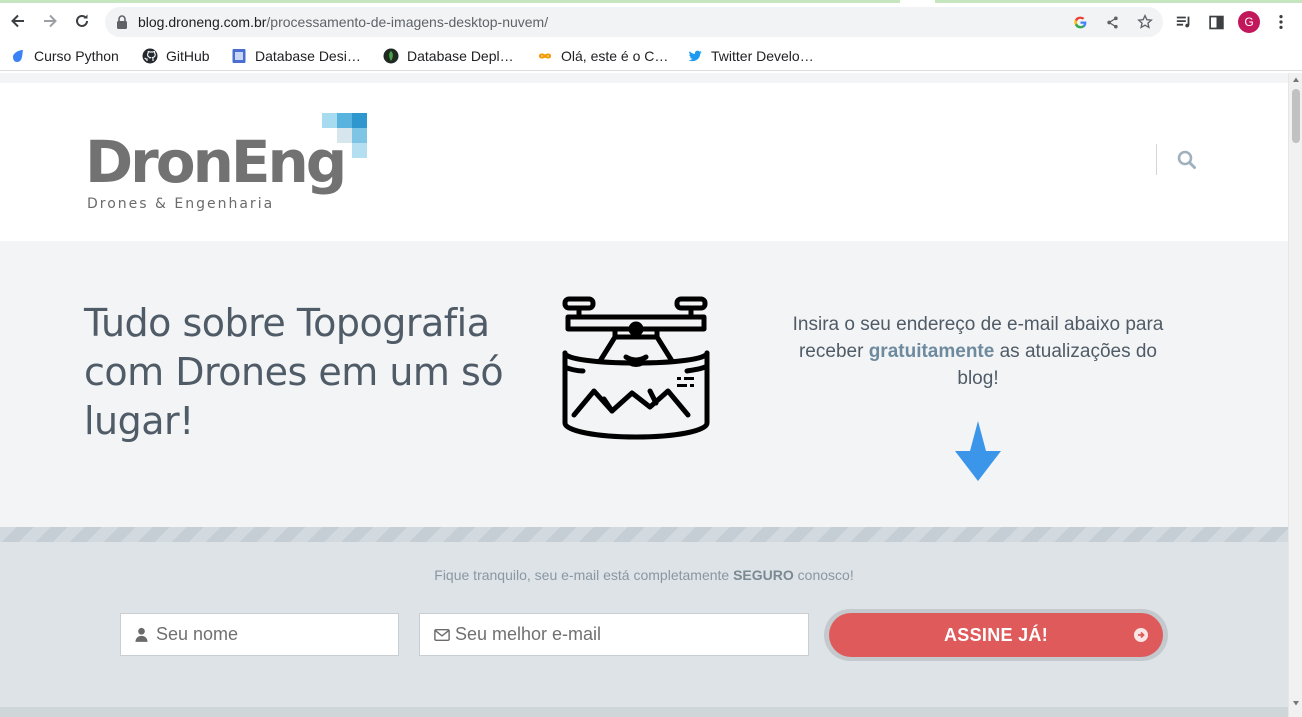 The image size is (1302, 717). I want to click on site-logo-subtitle: Drones & Engenharia, so click(181, 204).